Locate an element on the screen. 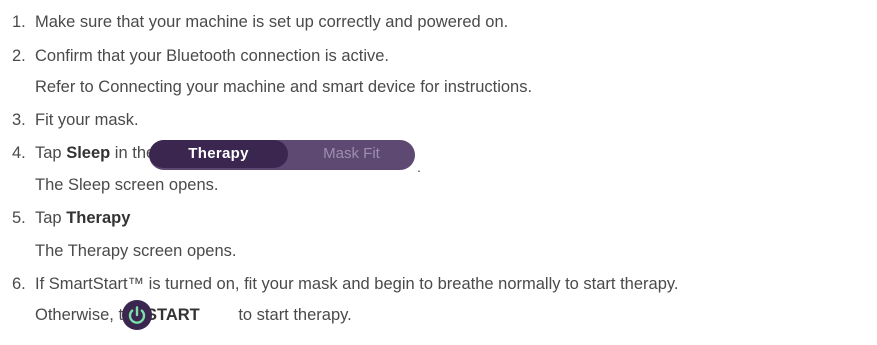 The height and width of the screenshot is (345, 877). step-4-note: The Sleep screen opens. is located at coordinates (127, 185).